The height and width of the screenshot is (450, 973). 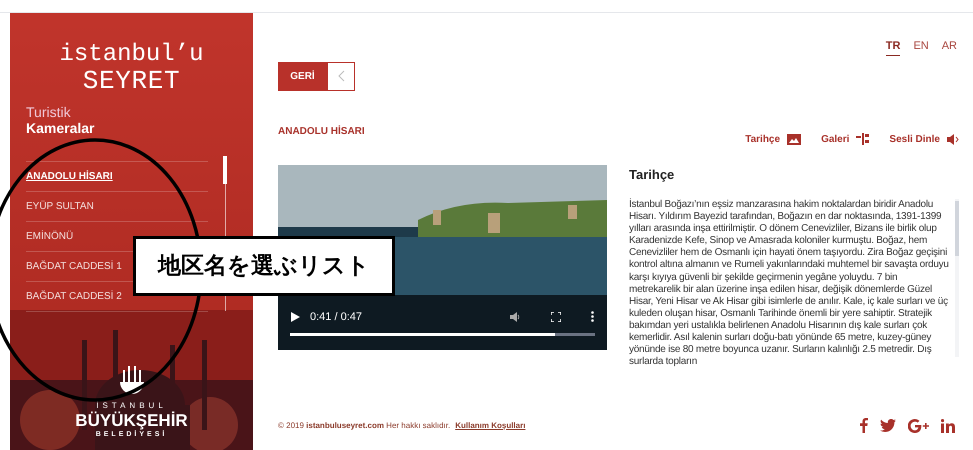 I want to click on google-plus-icon, so click(x=918, y=425).